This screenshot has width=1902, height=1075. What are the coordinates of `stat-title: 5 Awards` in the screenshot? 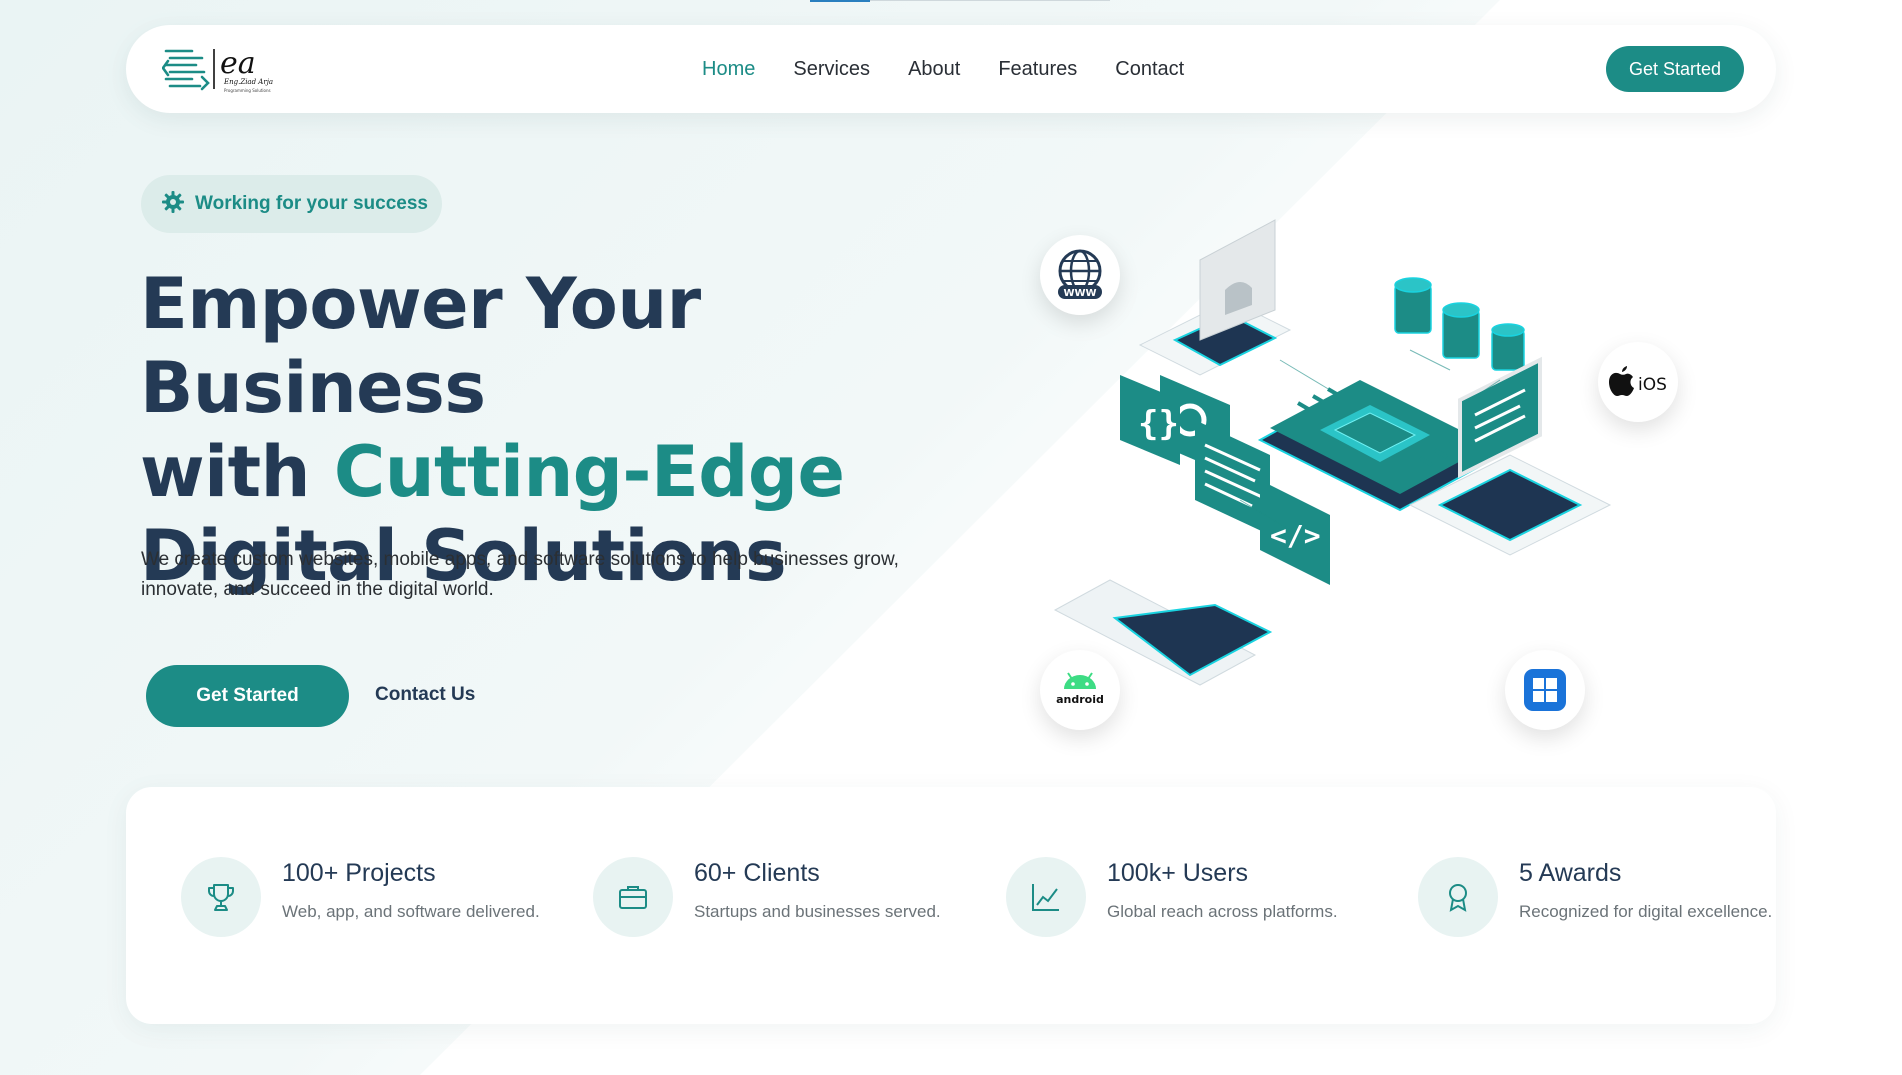 It's located at (1570, 873).